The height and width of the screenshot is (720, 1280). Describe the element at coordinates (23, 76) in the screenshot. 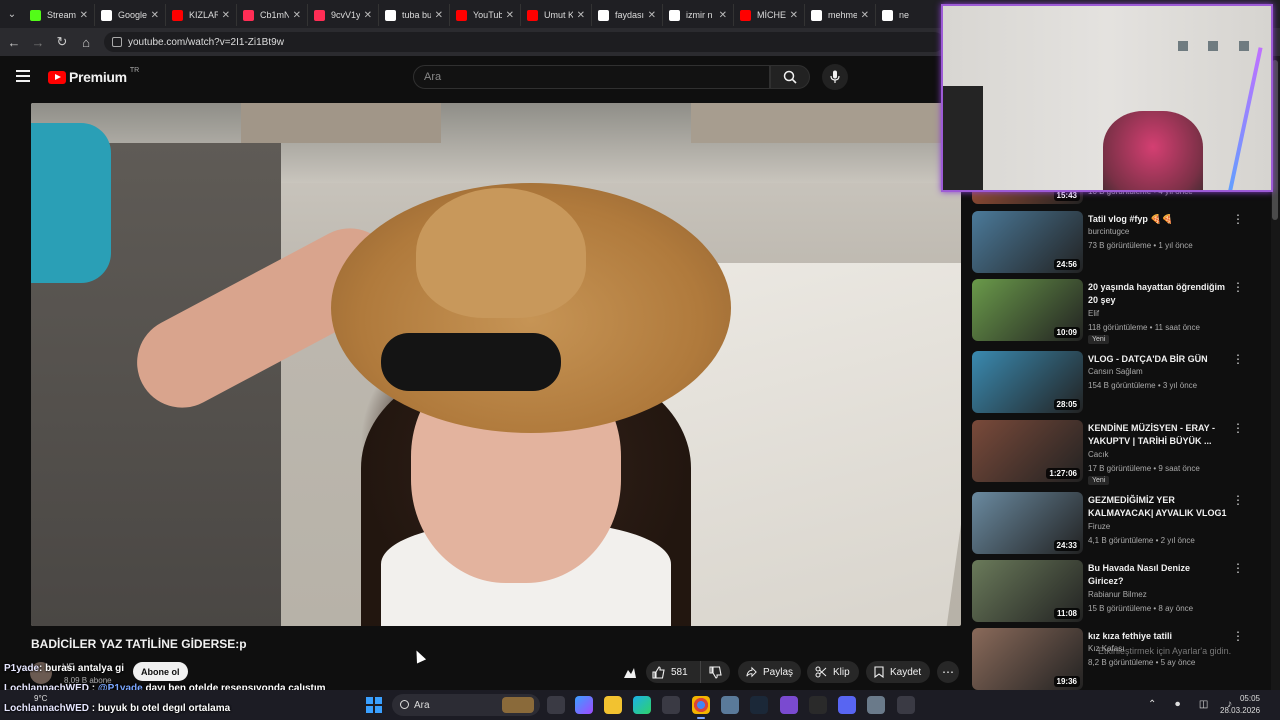

I see `hamburger-menu-icon` at that location.